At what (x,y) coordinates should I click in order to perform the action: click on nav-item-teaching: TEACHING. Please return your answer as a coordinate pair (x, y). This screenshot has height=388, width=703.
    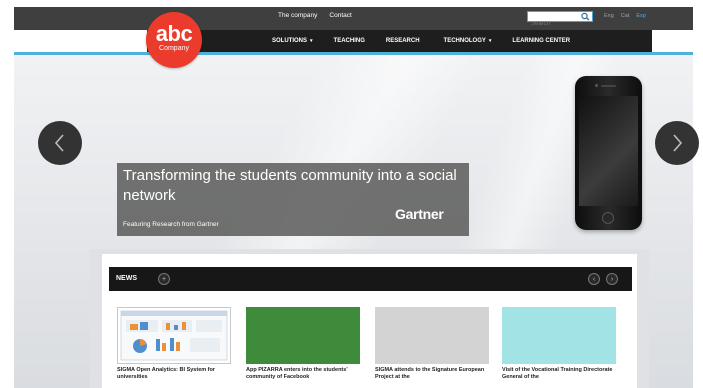
    Looking at the image, I should click on (349, 41).